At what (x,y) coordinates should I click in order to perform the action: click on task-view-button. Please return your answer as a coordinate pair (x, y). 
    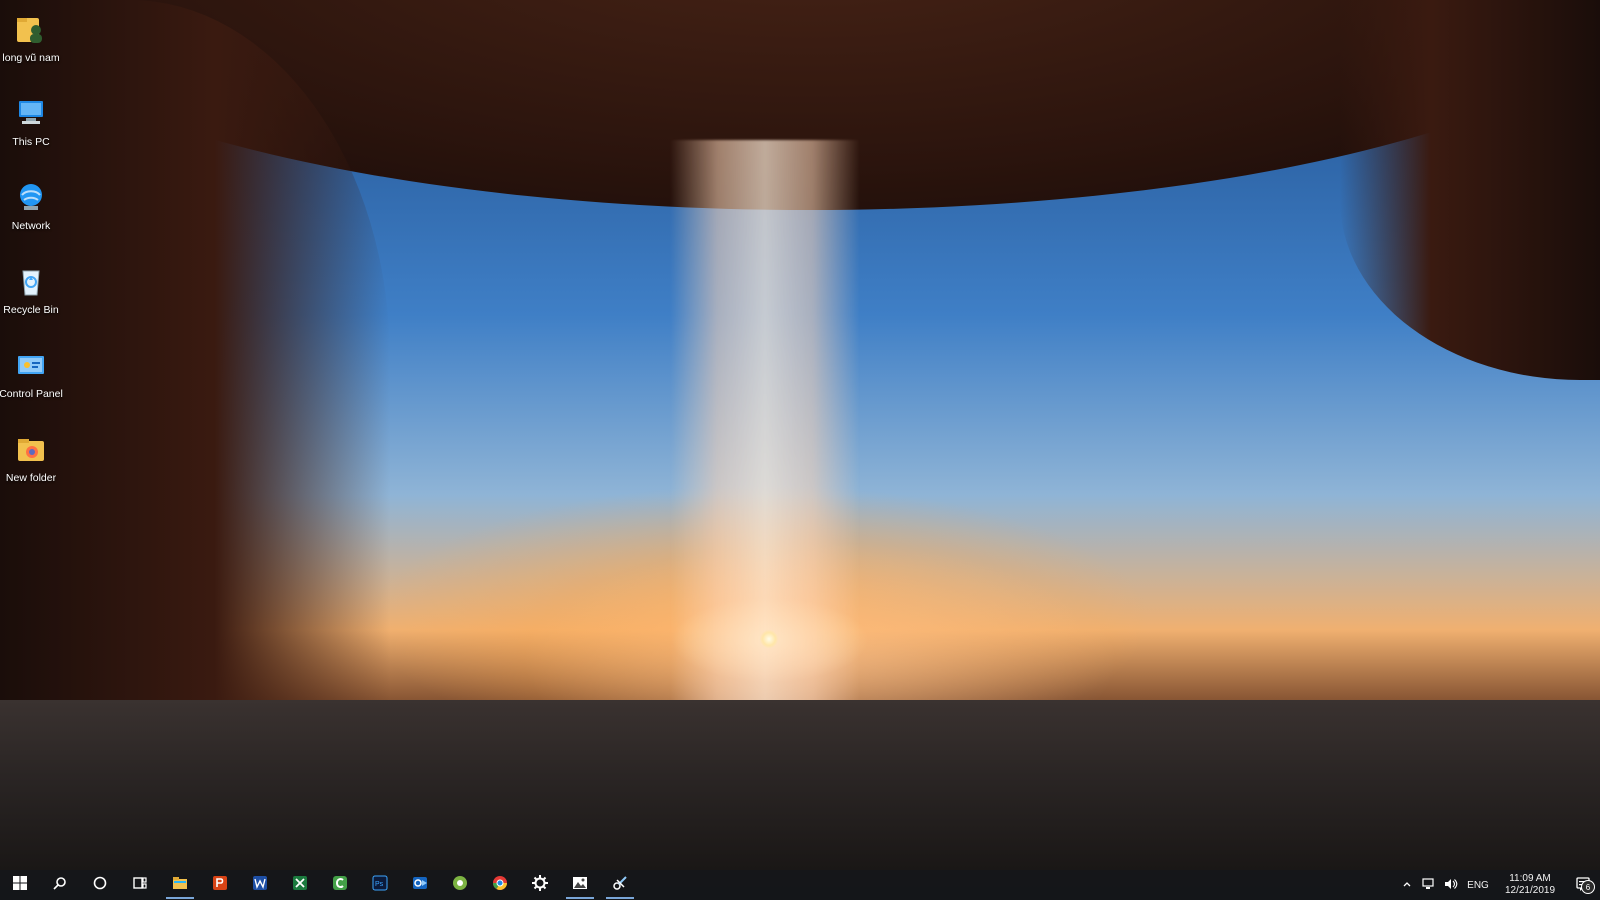
    Looking at the image, I should click on (140, 885).